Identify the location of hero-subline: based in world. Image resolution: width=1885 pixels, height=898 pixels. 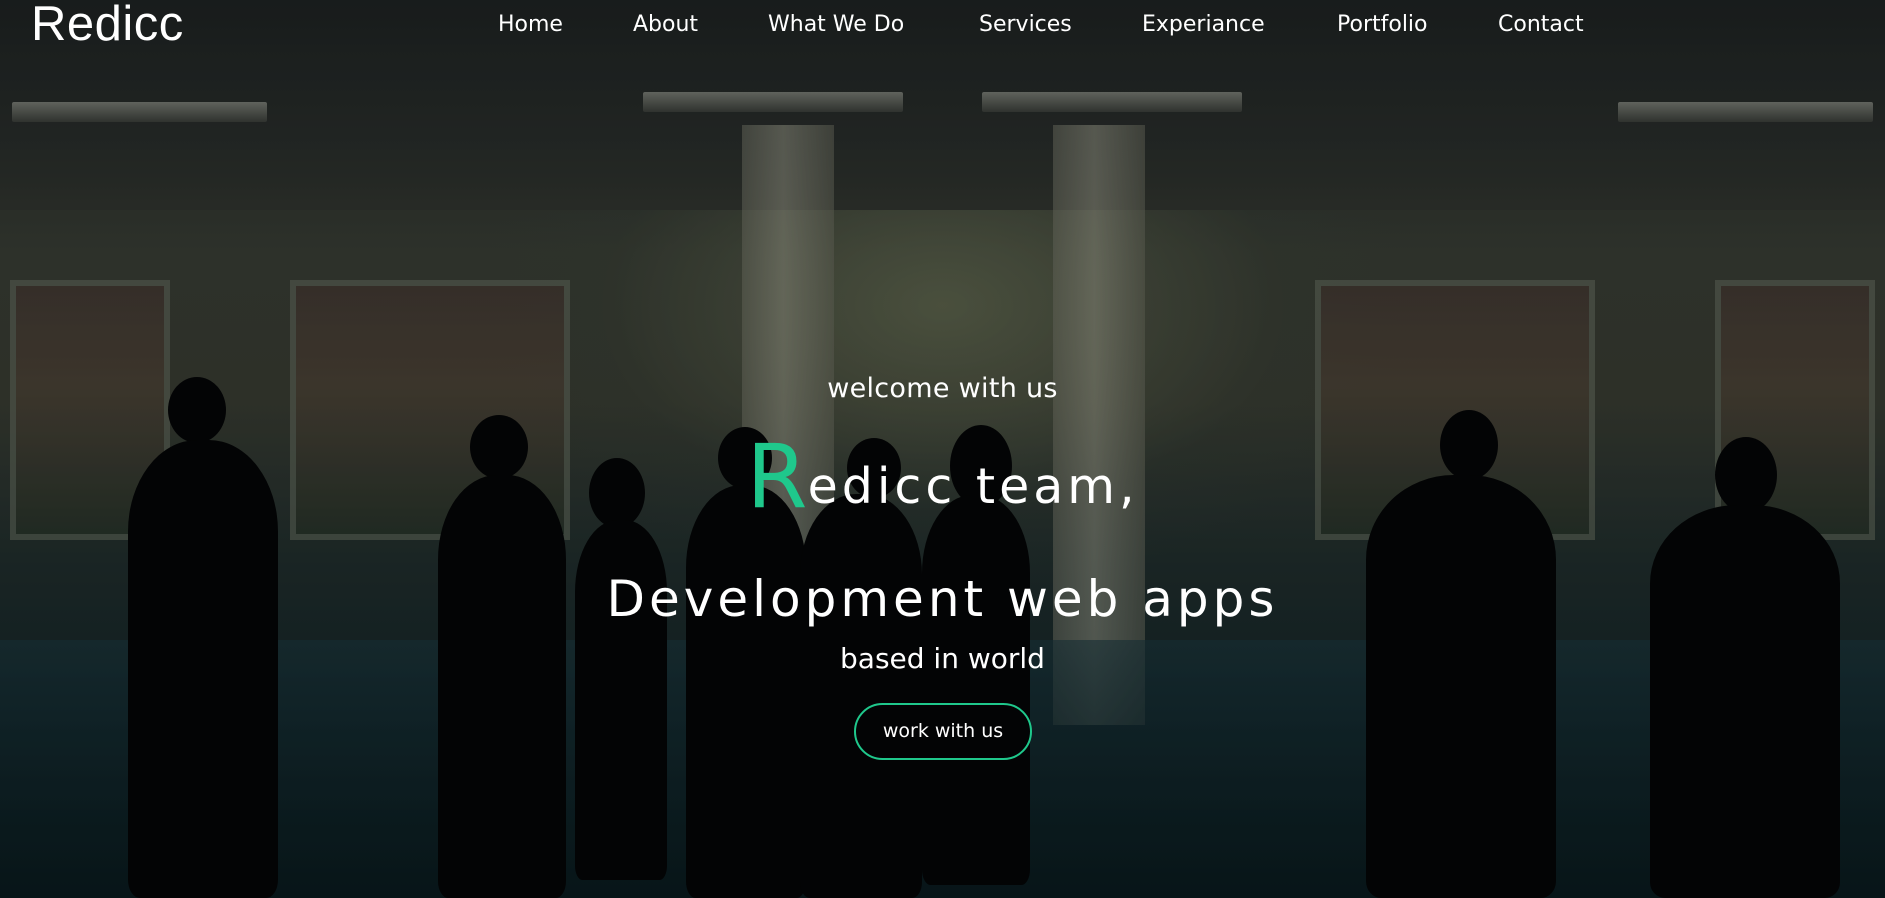
(942, 658).